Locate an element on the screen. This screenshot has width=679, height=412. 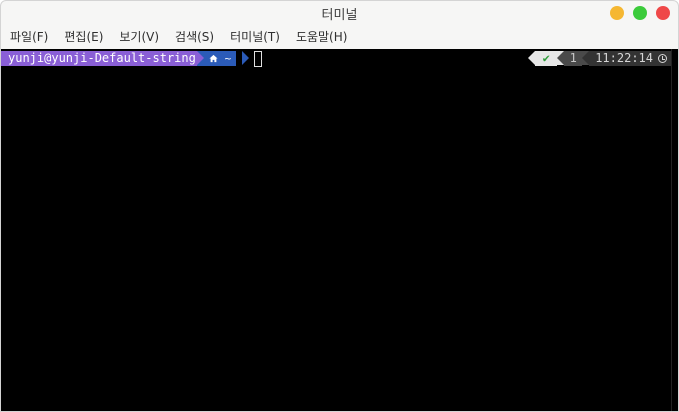
history-count: 1 is located at coordinates (573, 58).